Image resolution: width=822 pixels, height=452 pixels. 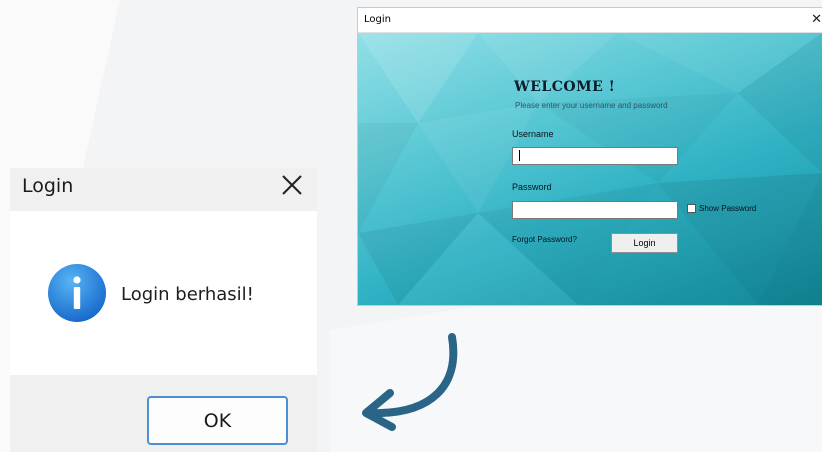 I want to click on password-label: Password, so click(x=532, y=187).